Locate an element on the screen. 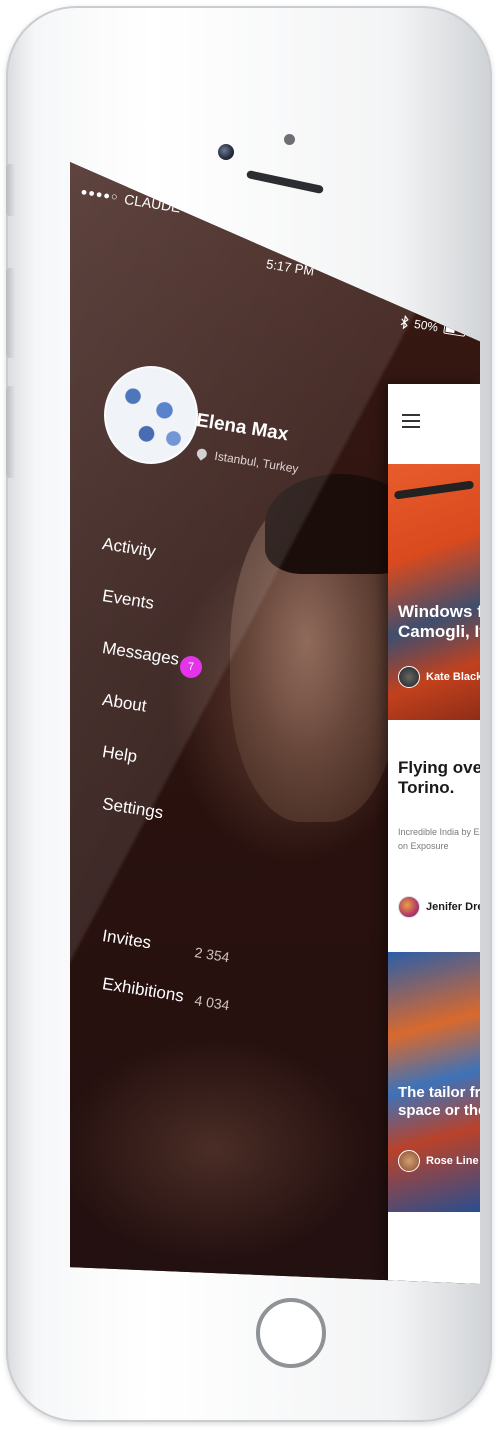  author-name: Jenifer Dre is located at coordinates (453, 907).